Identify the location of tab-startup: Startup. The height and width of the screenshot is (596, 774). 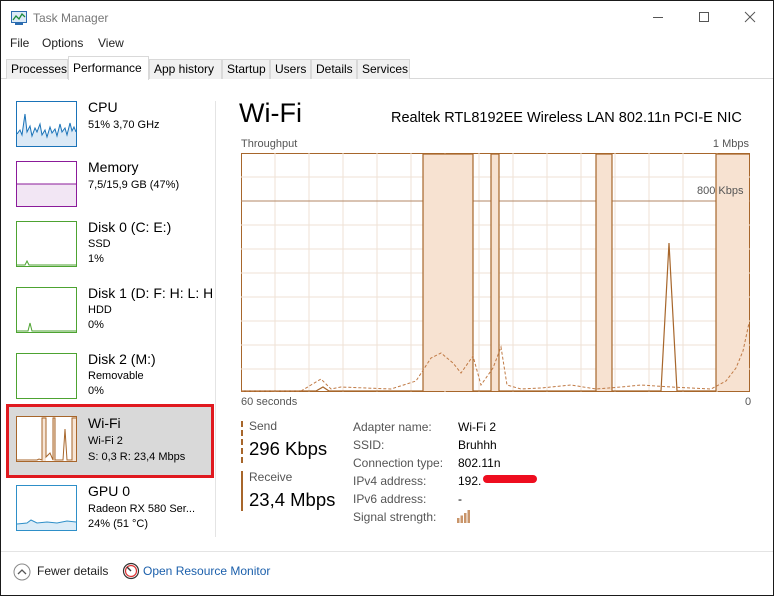
(246, 69).